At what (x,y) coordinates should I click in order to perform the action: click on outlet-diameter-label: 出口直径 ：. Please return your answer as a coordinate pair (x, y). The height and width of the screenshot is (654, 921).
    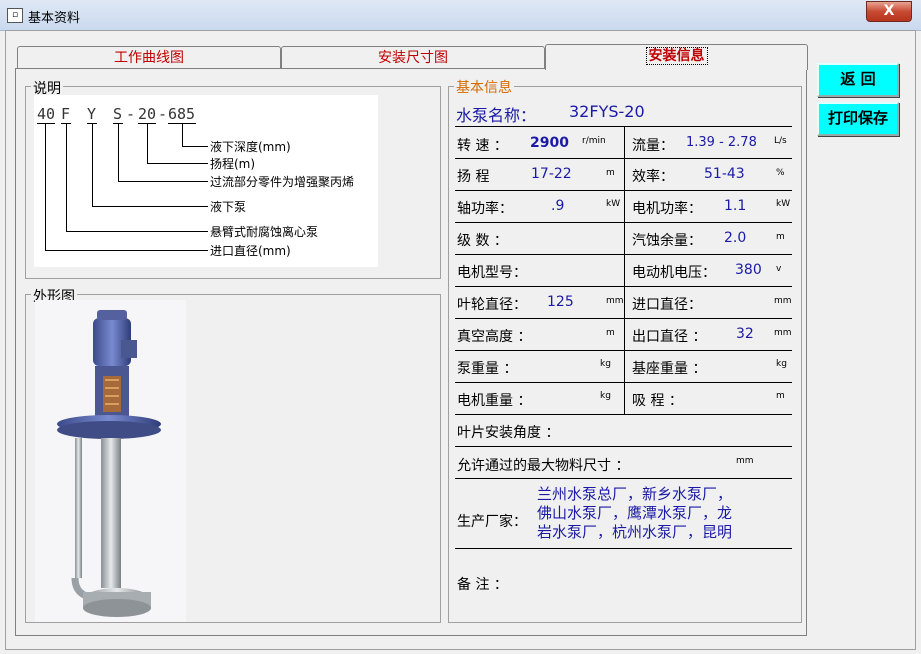
    Looking at the image, I should click on (669, 337).